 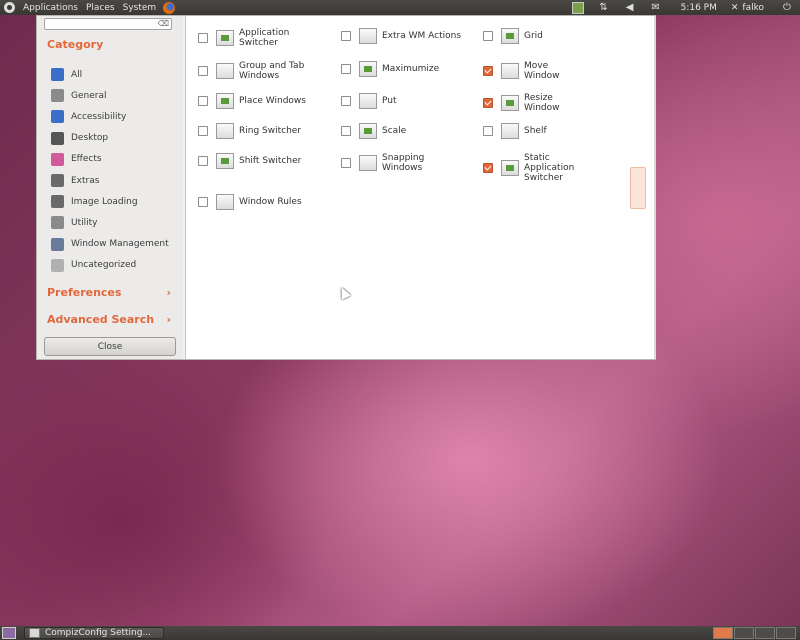 I want to click on move-window-icon, so click(x=510, y=71).